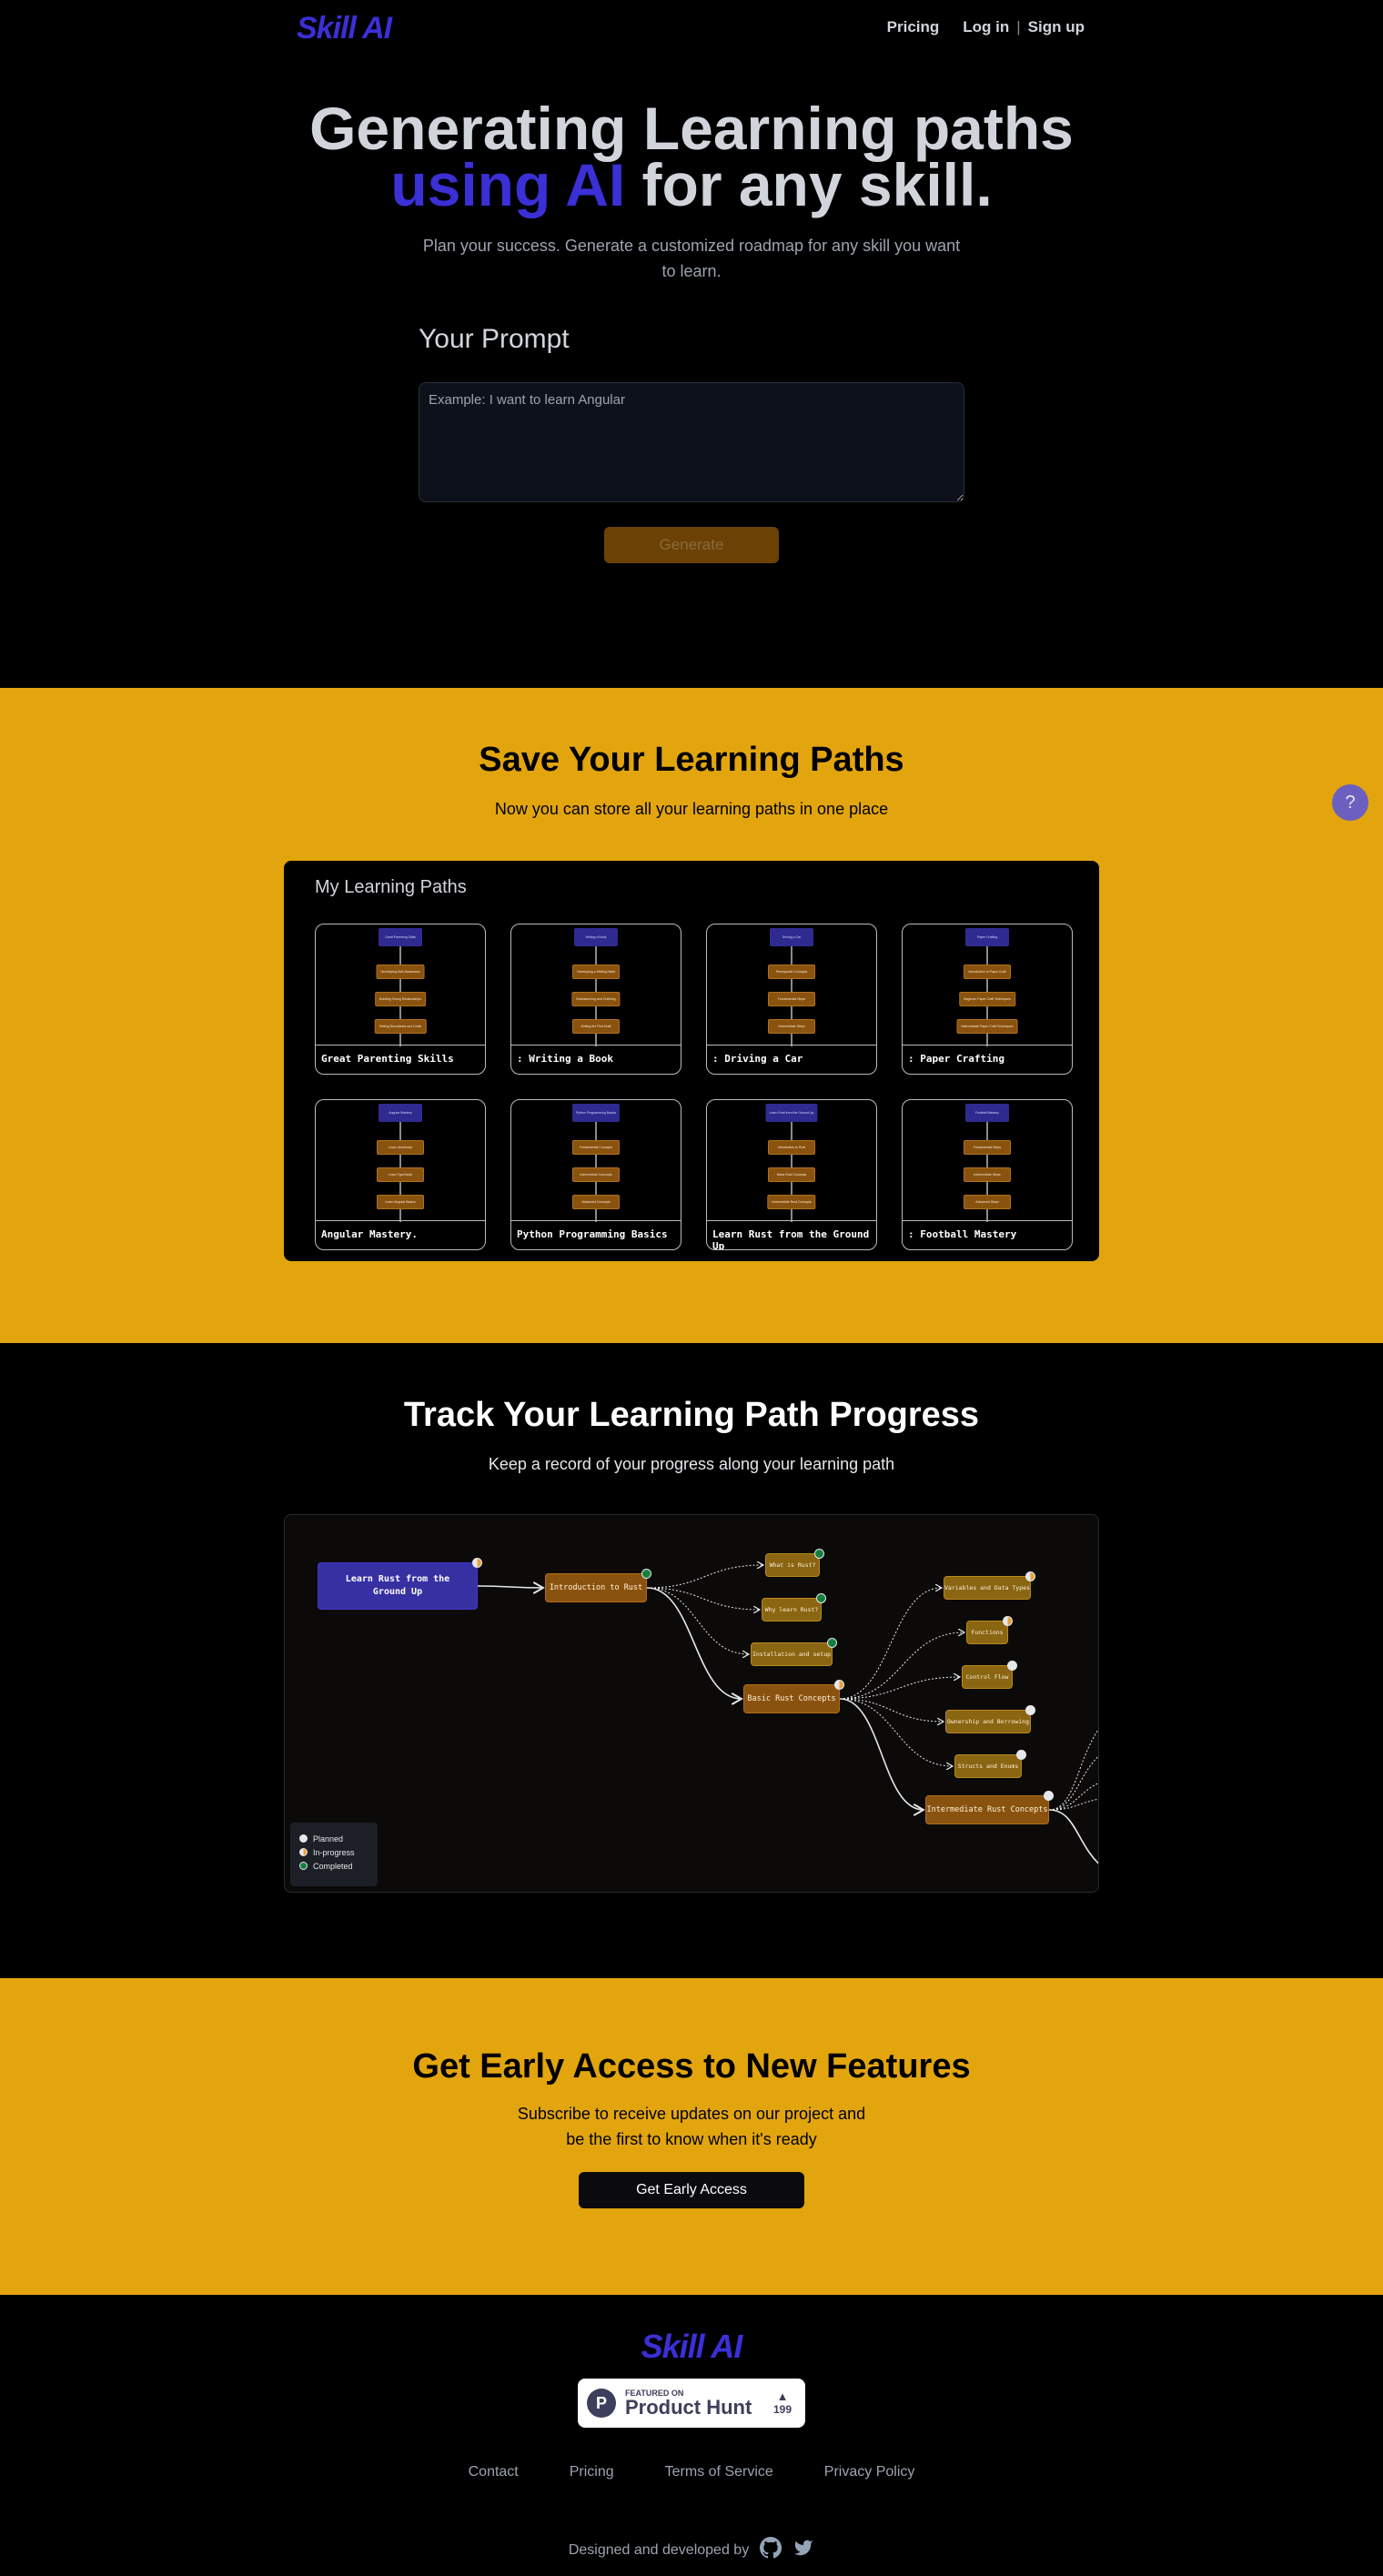 The width and height of the screenshot is (1383, 2576). What do you see at coordinates (791, 1609) in the screenshot?
I see `node-label: Why learn Rust?` at bounding box center [791, 1609].